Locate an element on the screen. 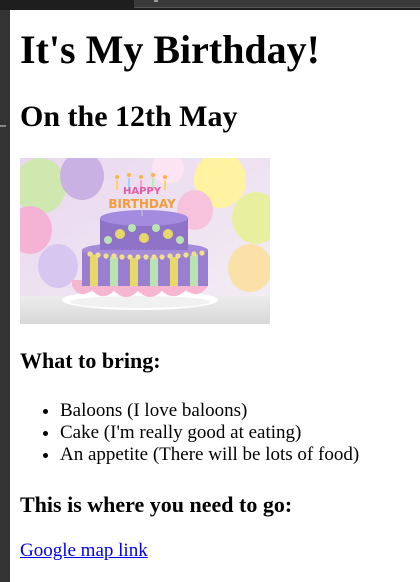 The height and width of the screenshot is (582, 420). list-item: Cake (I'm really good at eating) is located at coordinates (209, 433).